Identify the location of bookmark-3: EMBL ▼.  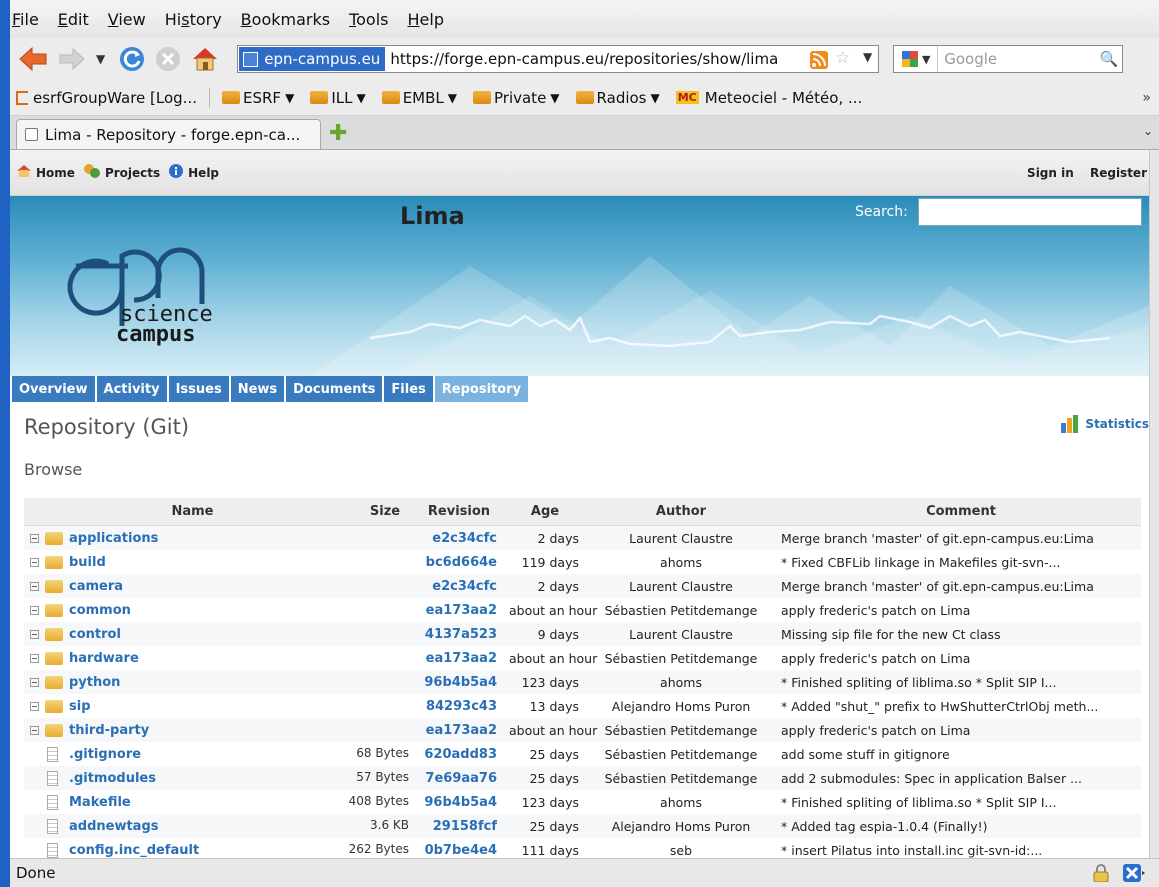
(419, 98).